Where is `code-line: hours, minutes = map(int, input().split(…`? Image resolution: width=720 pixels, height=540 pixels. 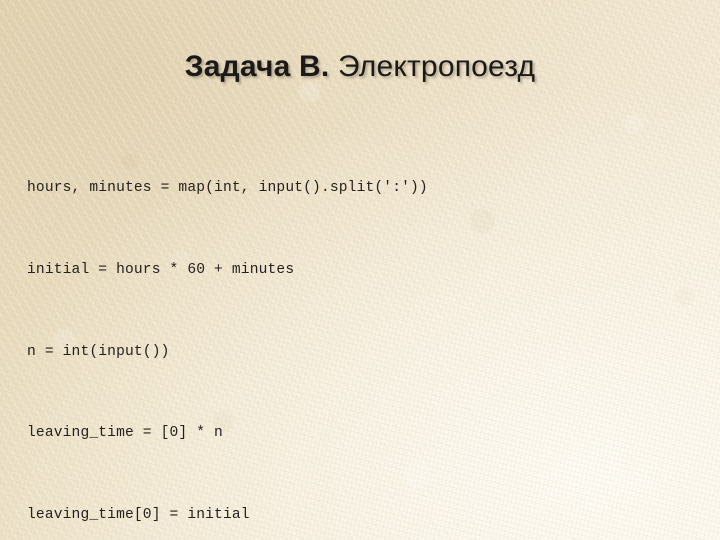
code-line: hours, minutes = map(int, input().split(… is located at coordinates (227, 188).